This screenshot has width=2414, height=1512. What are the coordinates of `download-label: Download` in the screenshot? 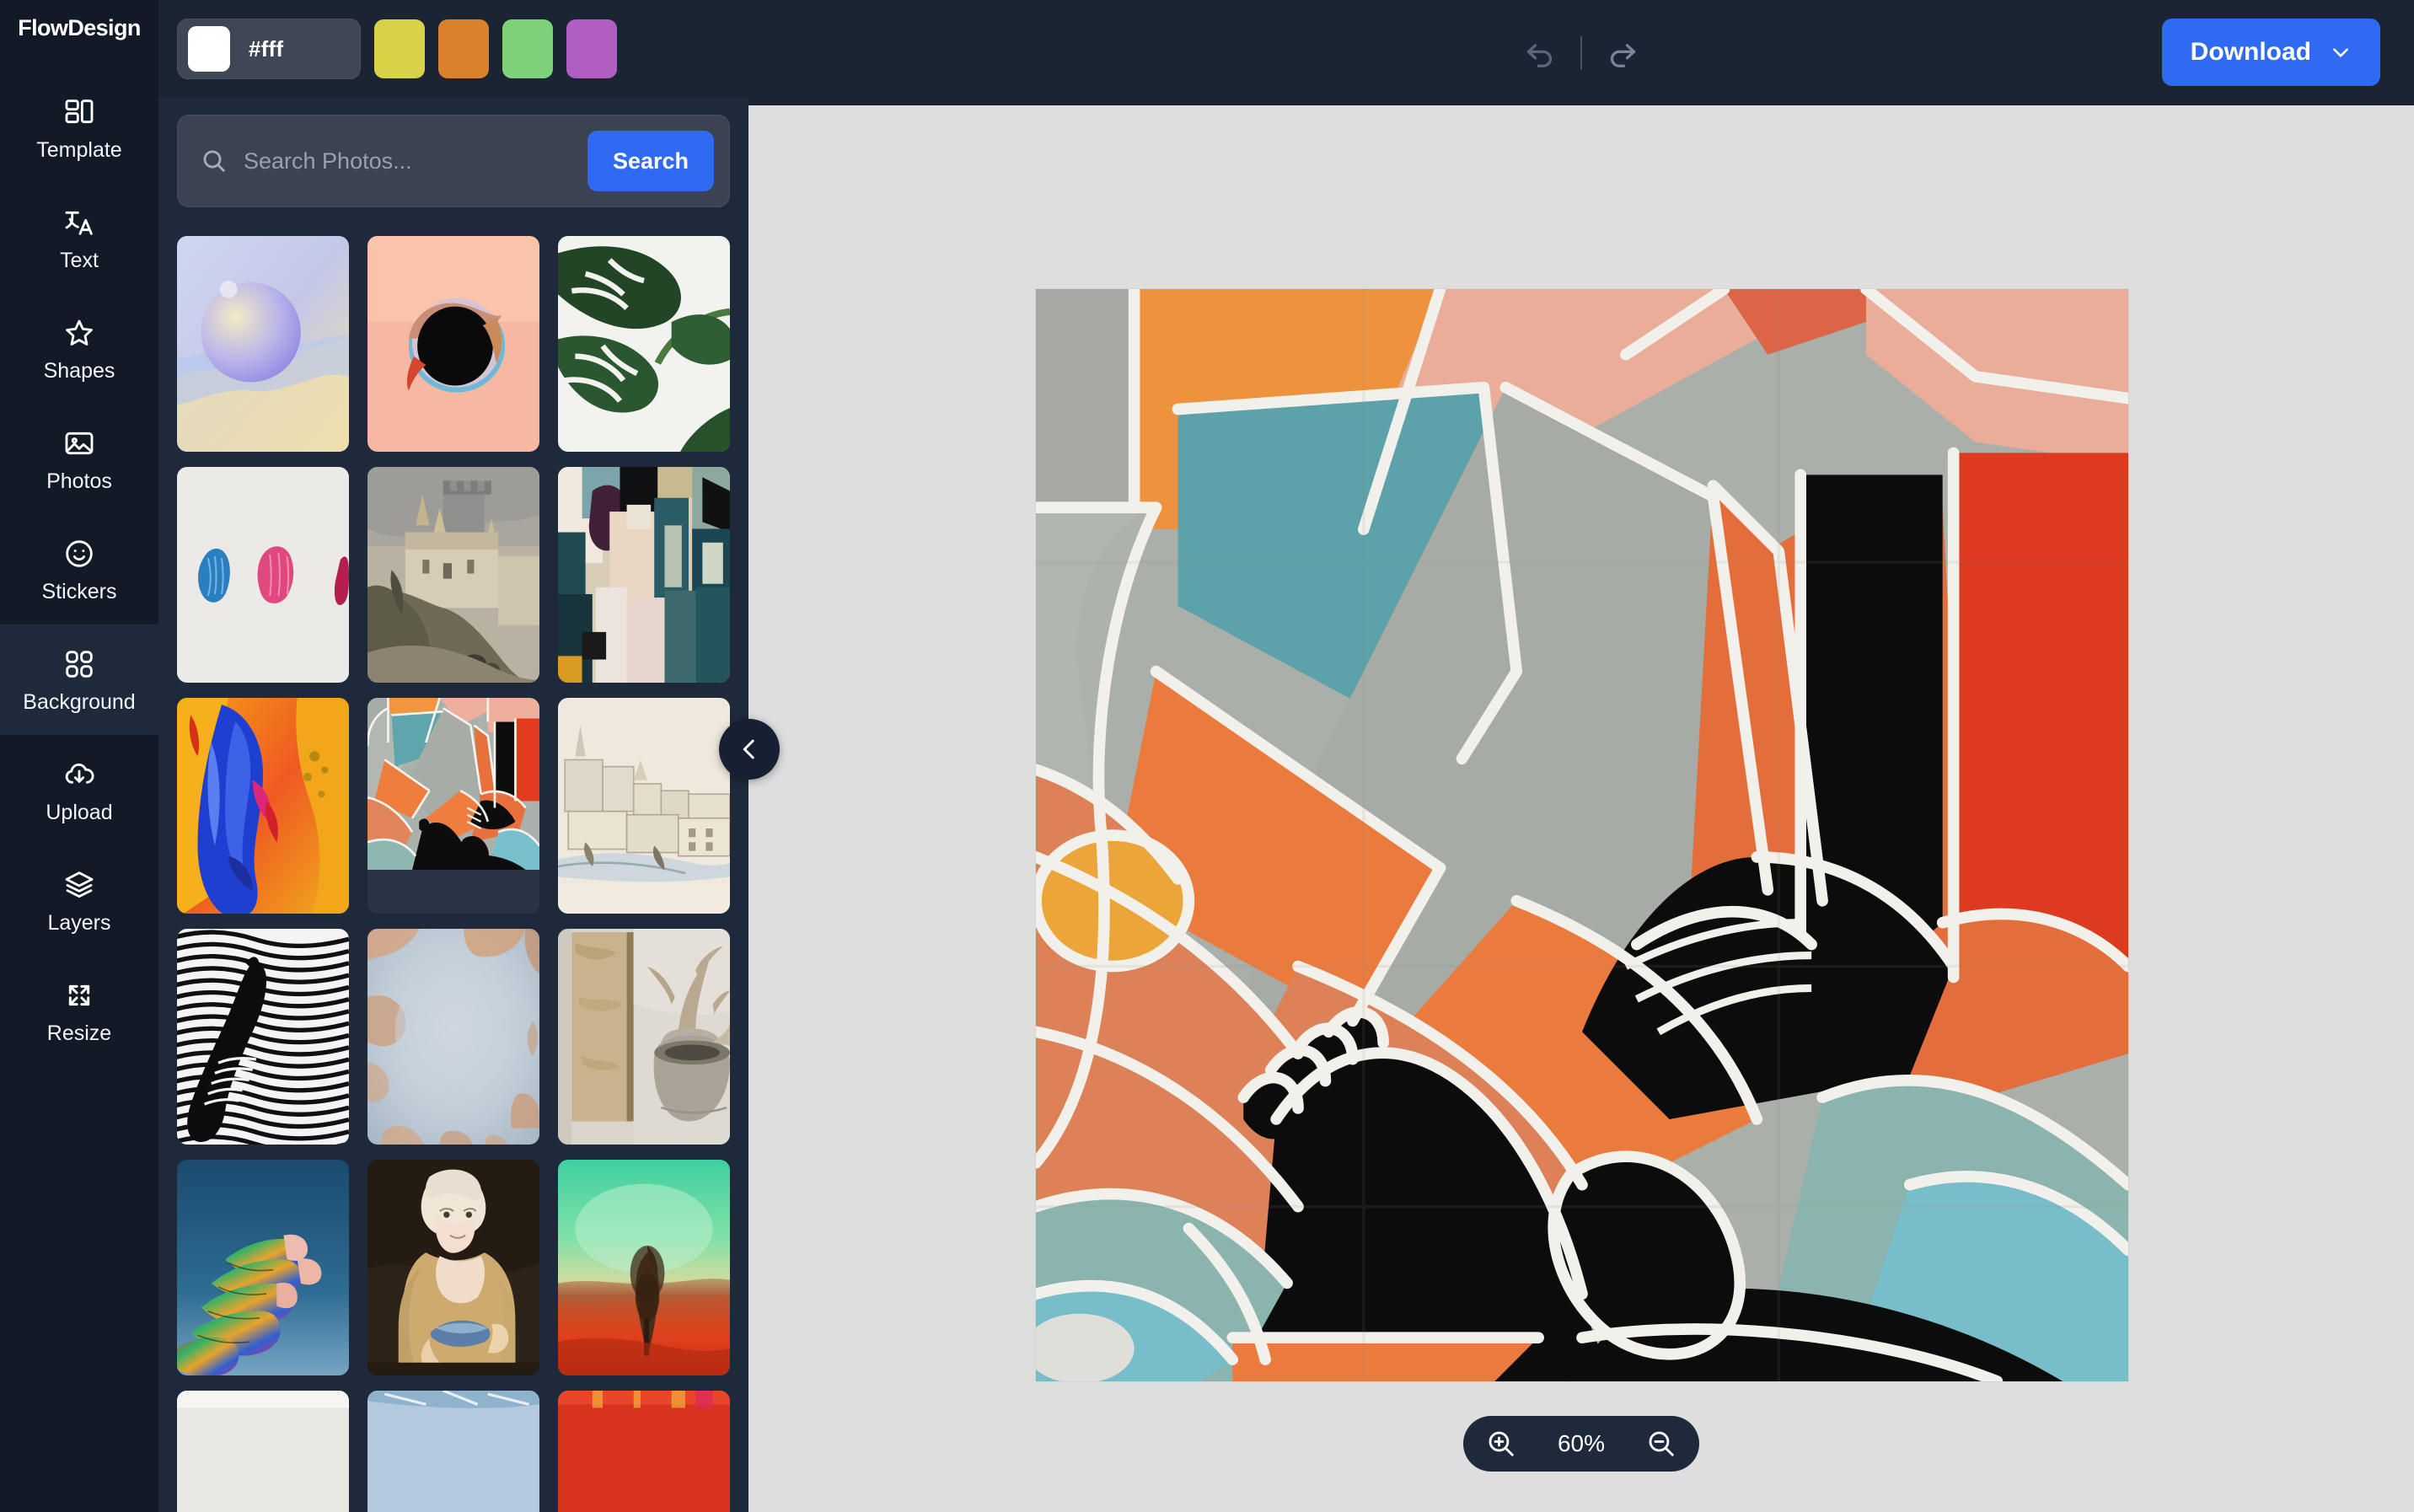 It's located at (2250, 52).